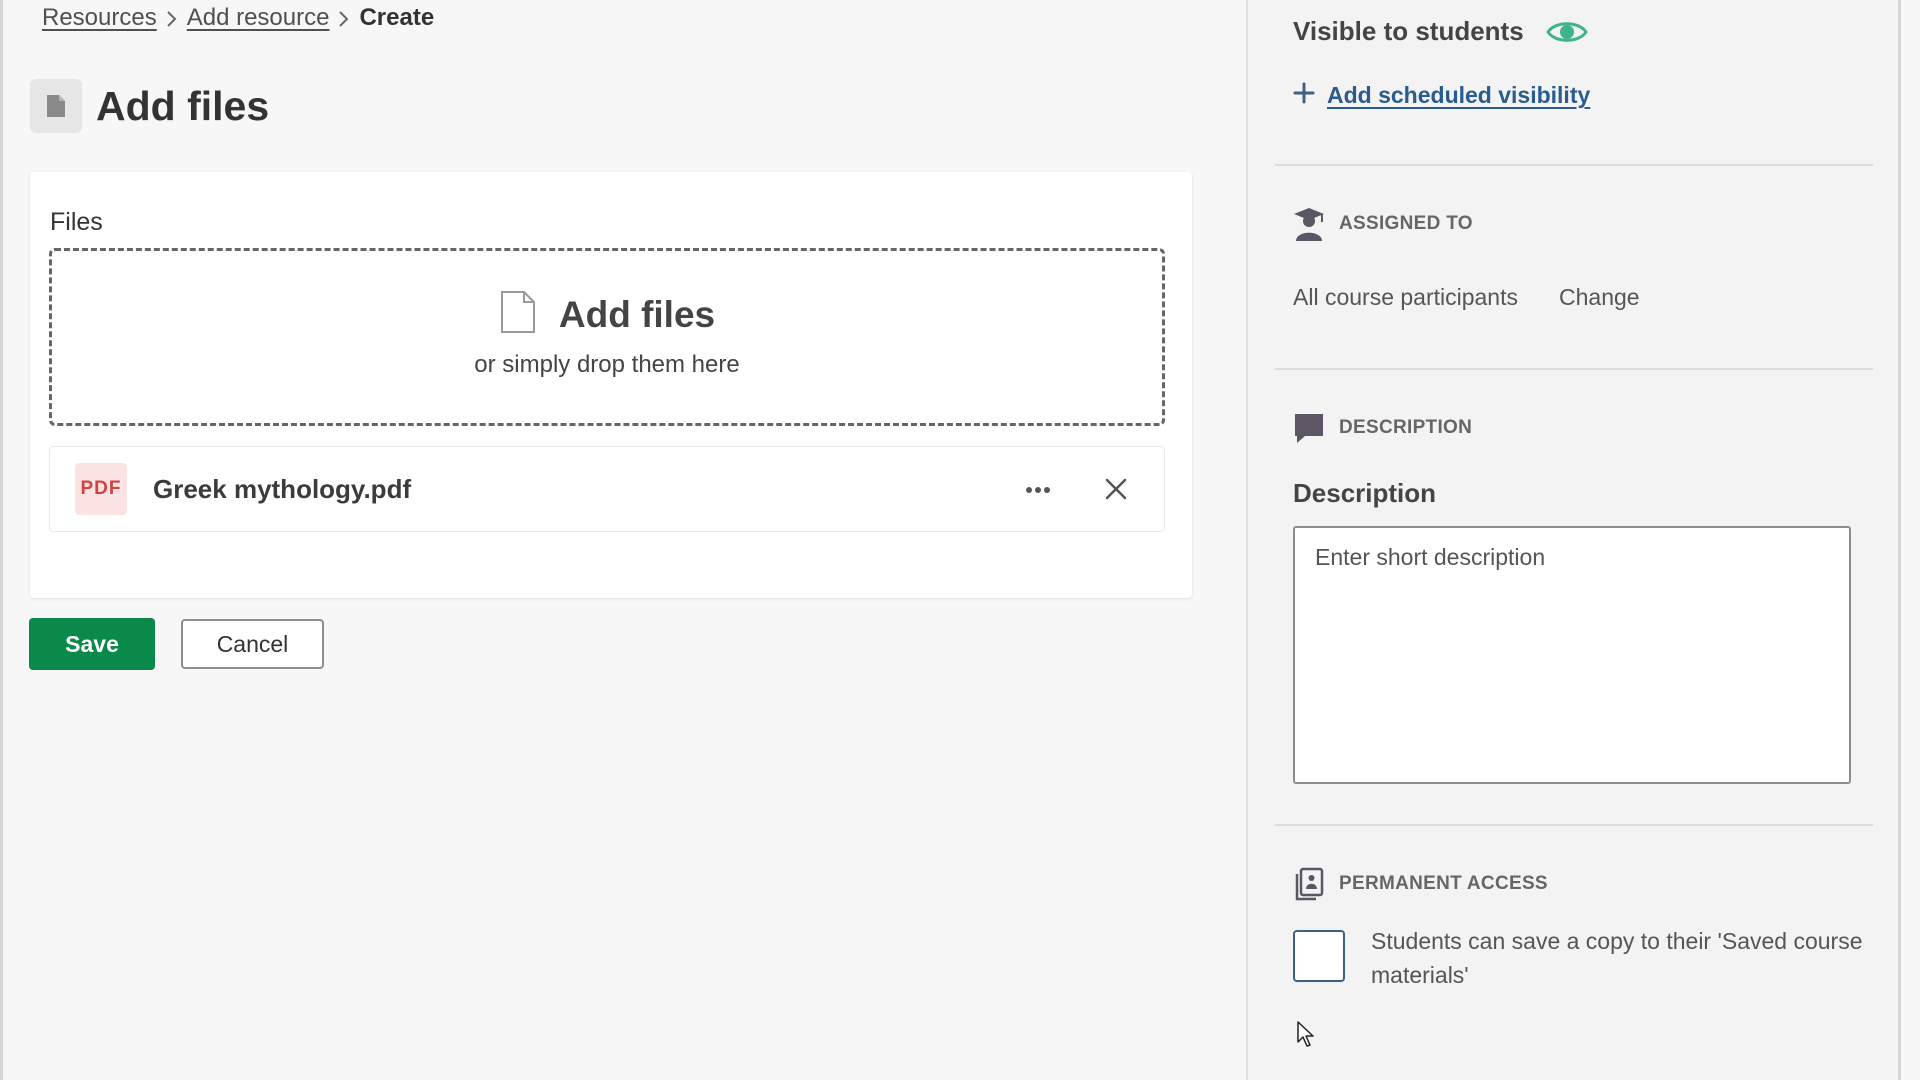 This screenshot has height=1080, width=1920. I want to click on assigned-section-header: ASSIGNED TO, so click(1383, 224).